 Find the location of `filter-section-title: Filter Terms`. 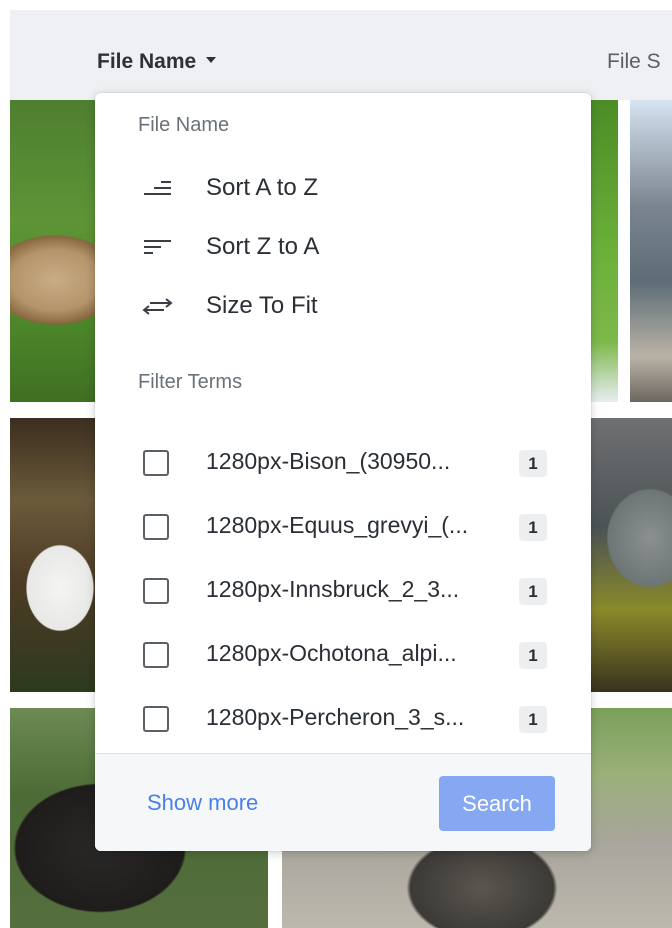

filter-section-title: Filter Terms is located at coordinates (190, 382).